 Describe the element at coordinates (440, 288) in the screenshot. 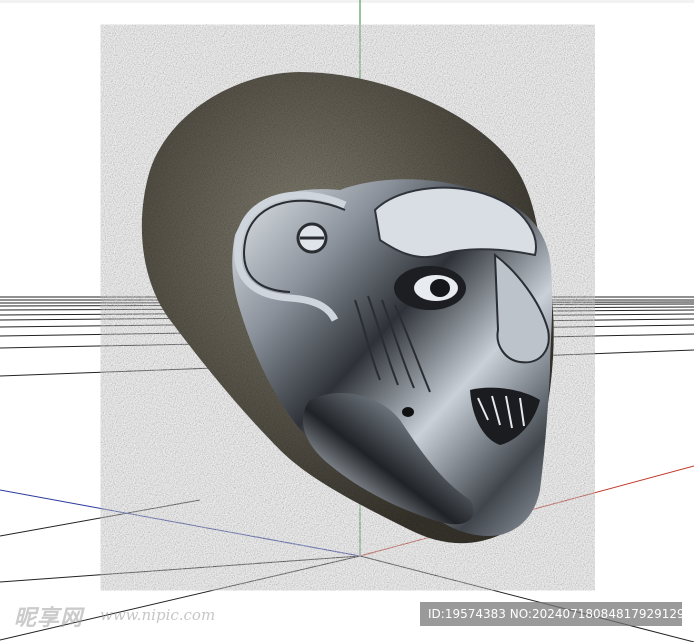

I see `eye-pupil` at that location.